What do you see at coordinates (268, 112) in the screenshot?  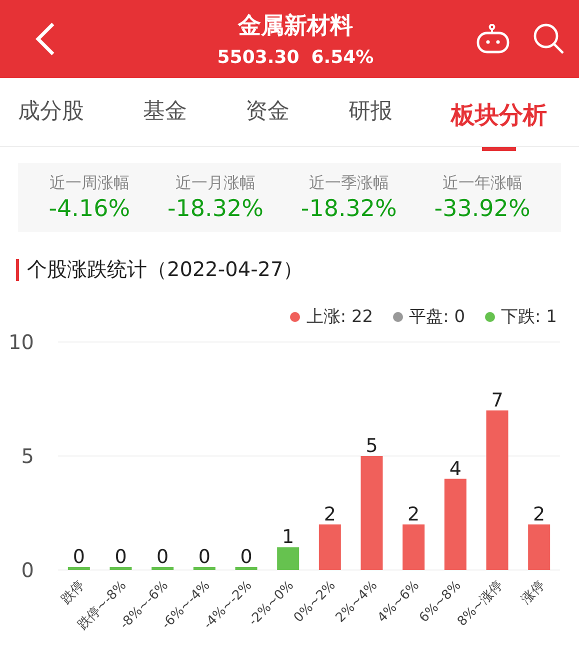 I see `tab: 资金` at bounding box center [268, 112].